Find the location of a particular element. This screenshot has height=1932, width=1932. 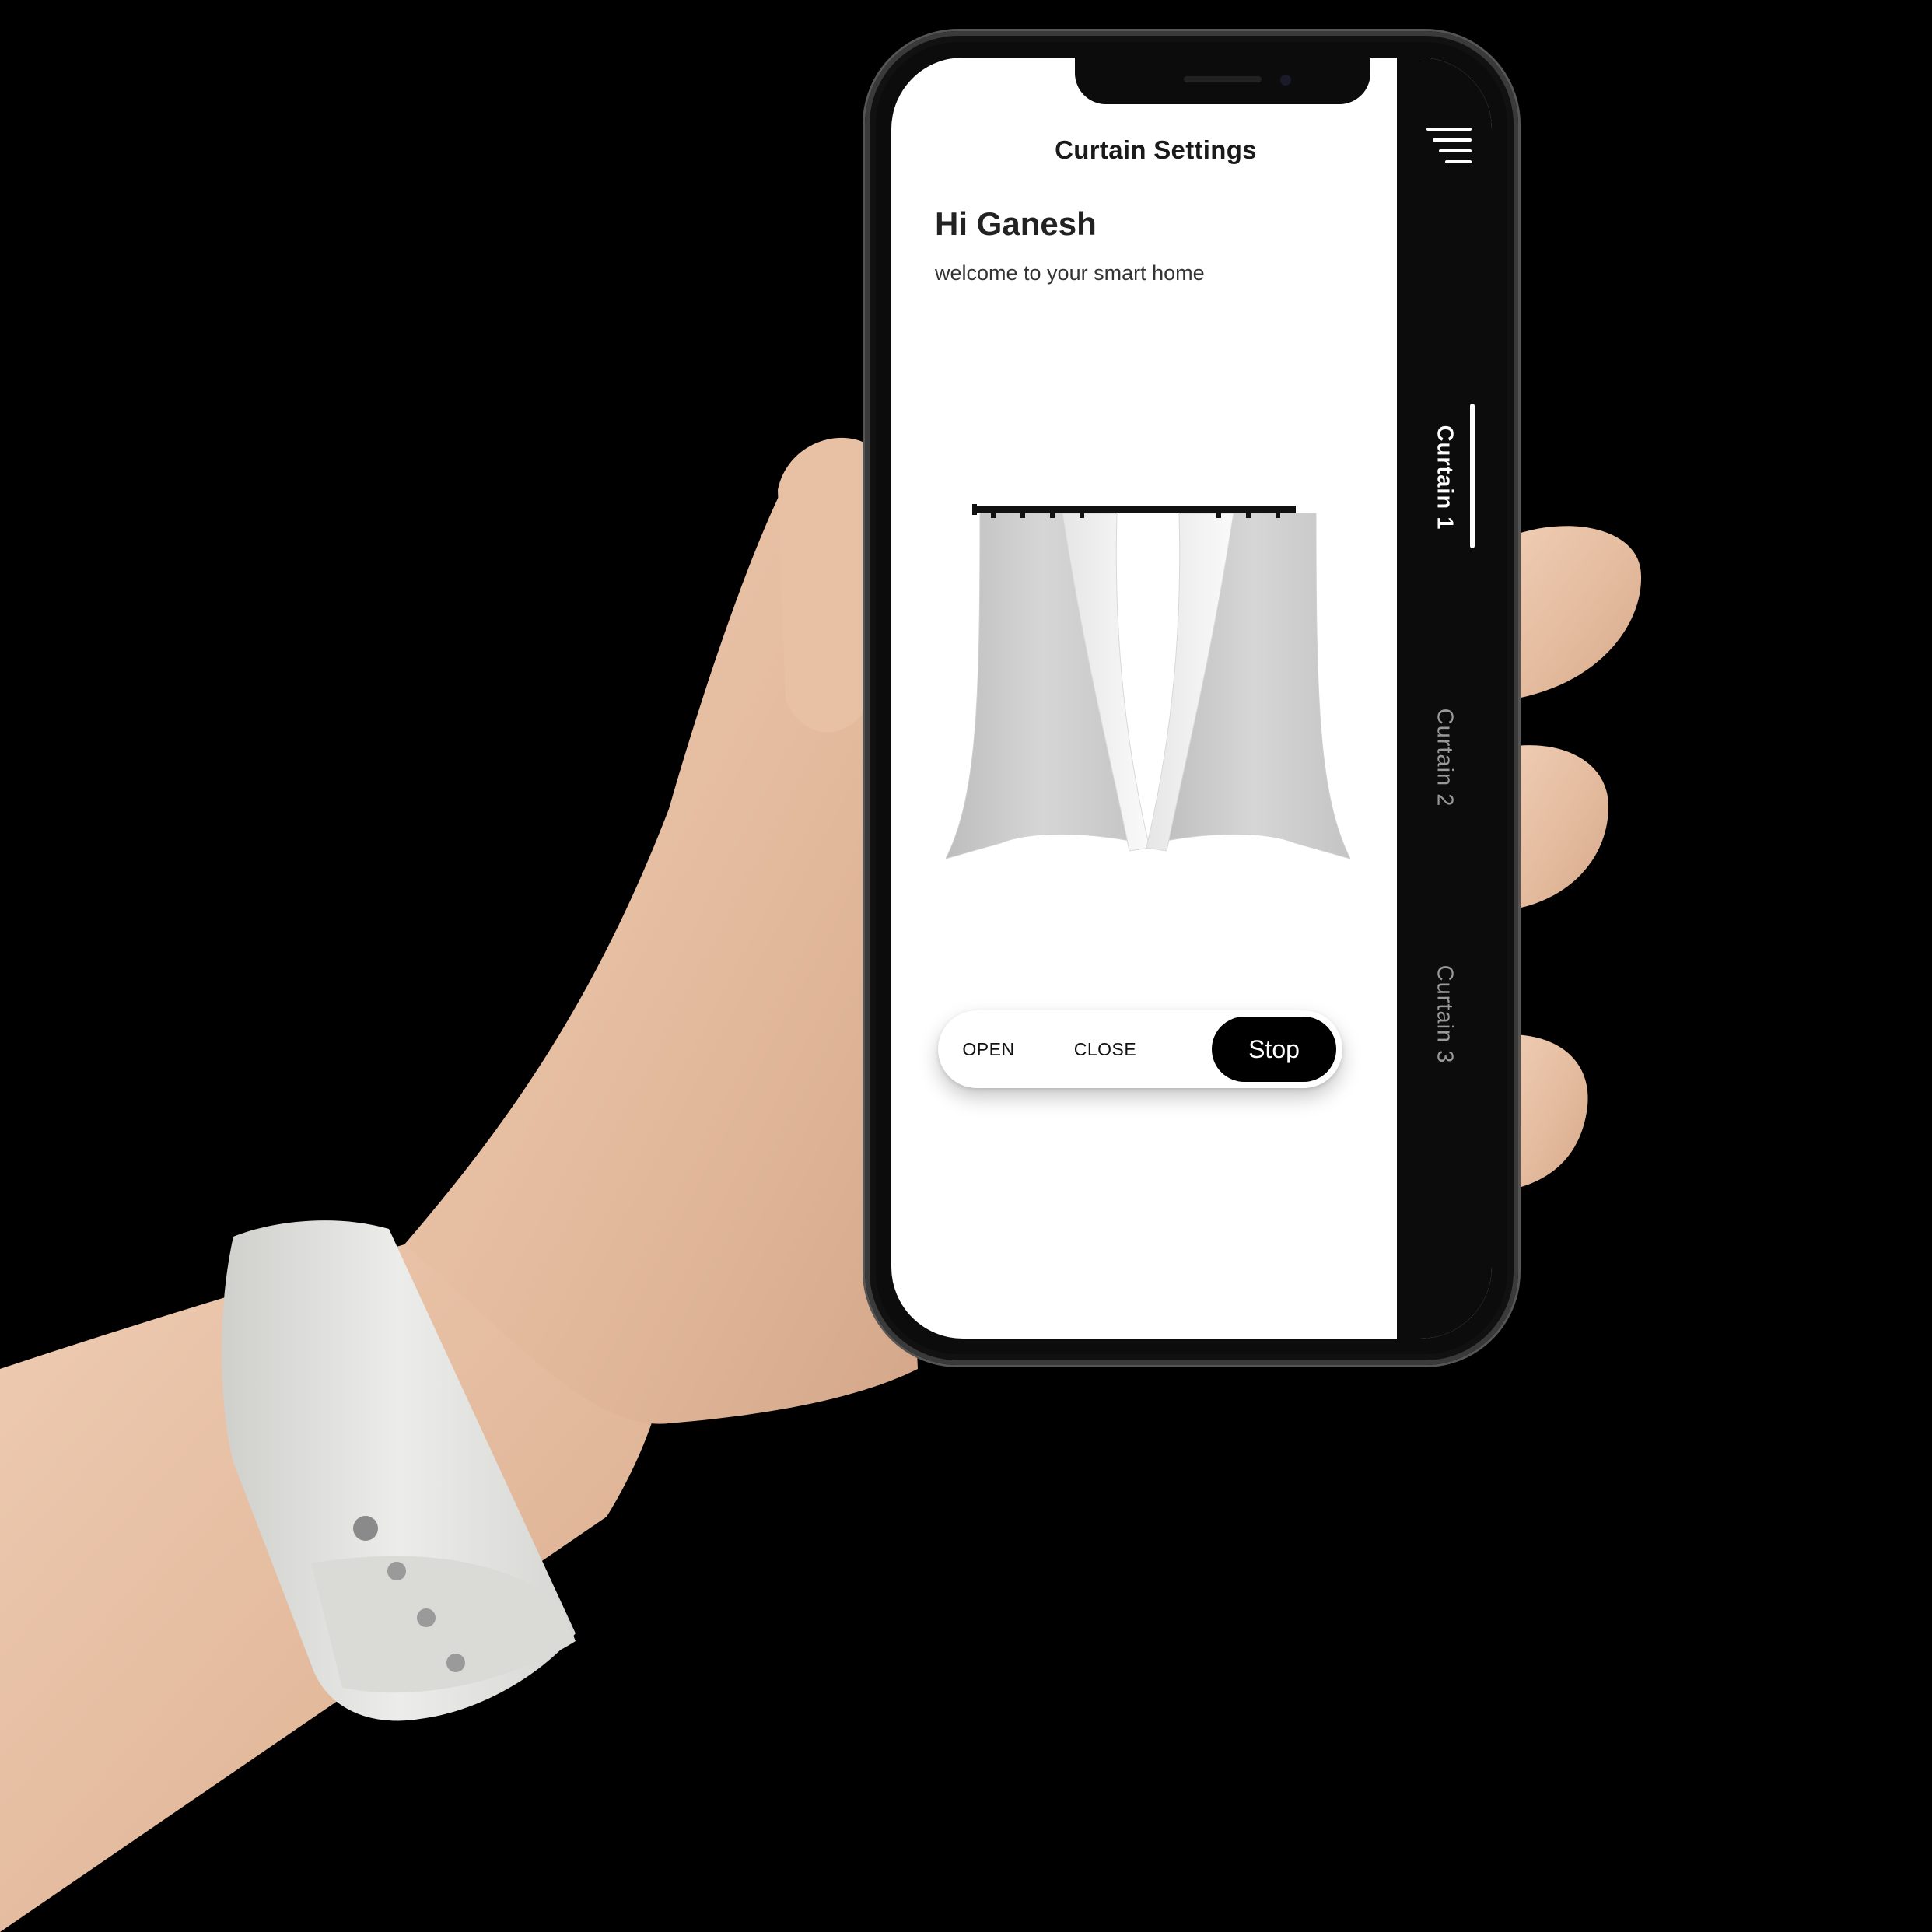

page-title: Curtain Settings is located at coordinates (1156, 149).